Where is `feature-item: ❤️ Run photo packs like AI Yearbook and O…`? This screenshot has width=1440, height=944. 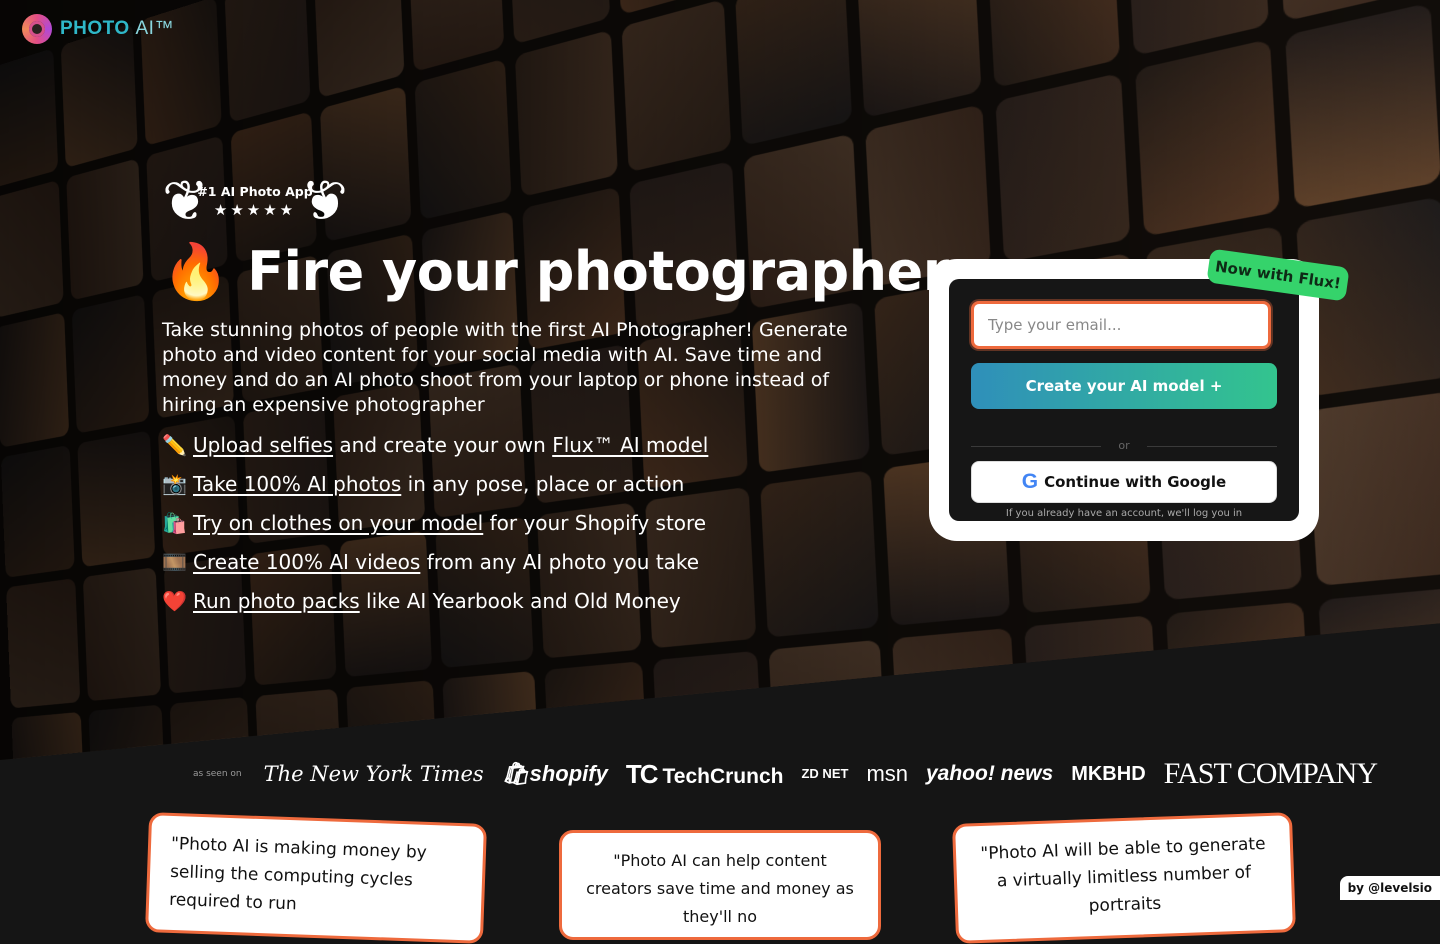 feature-item: ❤️ Run photo packs like AI Yearbook and O… is located at coordinates (435, 605).